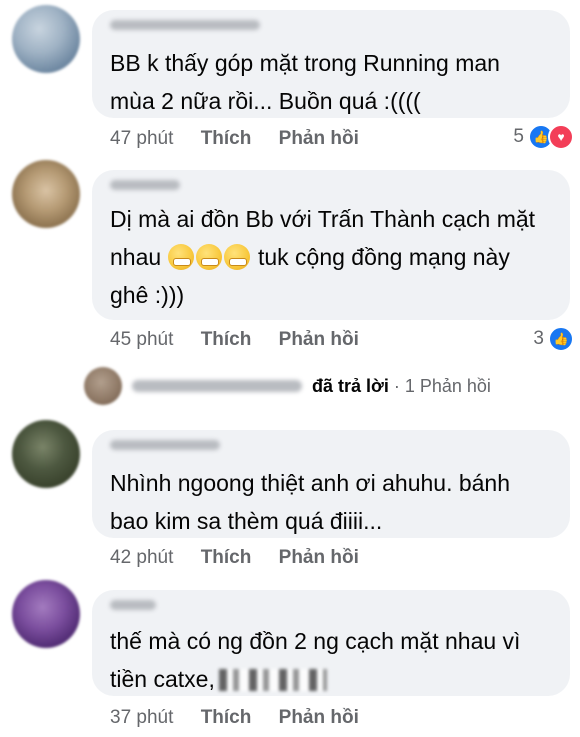  What do you see at coordinates (141, 339) in the screenshot?
I see `comment-time: 45 phút` at bounding box center [141, 339].